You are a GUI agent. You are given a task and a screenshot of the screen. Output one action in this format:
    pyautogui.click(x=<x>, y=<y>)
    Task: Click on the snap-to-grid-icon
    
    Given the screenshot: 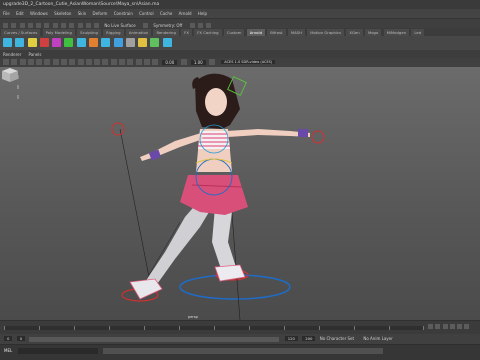 What is the action you would take?
    pyautogui.click(x=72, y=25)
    